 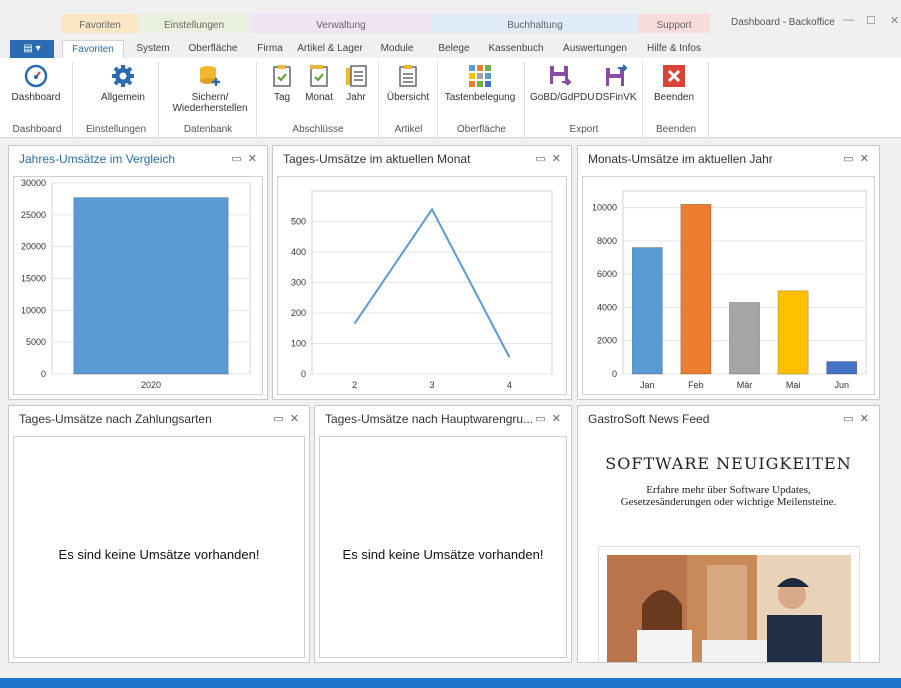 I want to click on app-menu-button: ▤ ▾, so click(x=32, y=49).